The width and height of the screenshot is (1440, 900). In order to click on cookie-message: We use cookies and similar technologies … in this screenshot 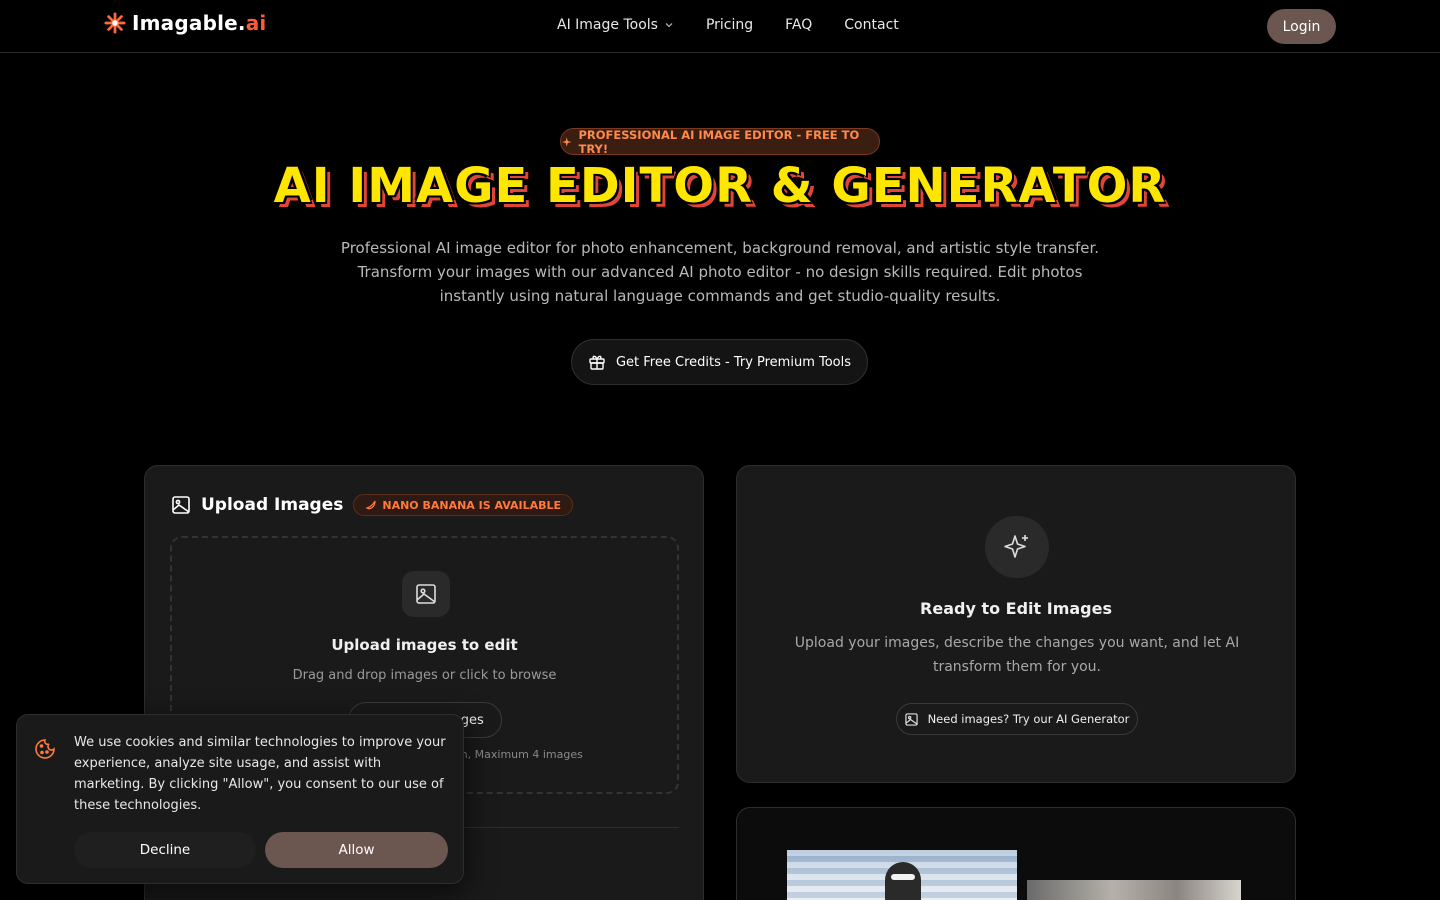, I will do `click(260, 774)`.